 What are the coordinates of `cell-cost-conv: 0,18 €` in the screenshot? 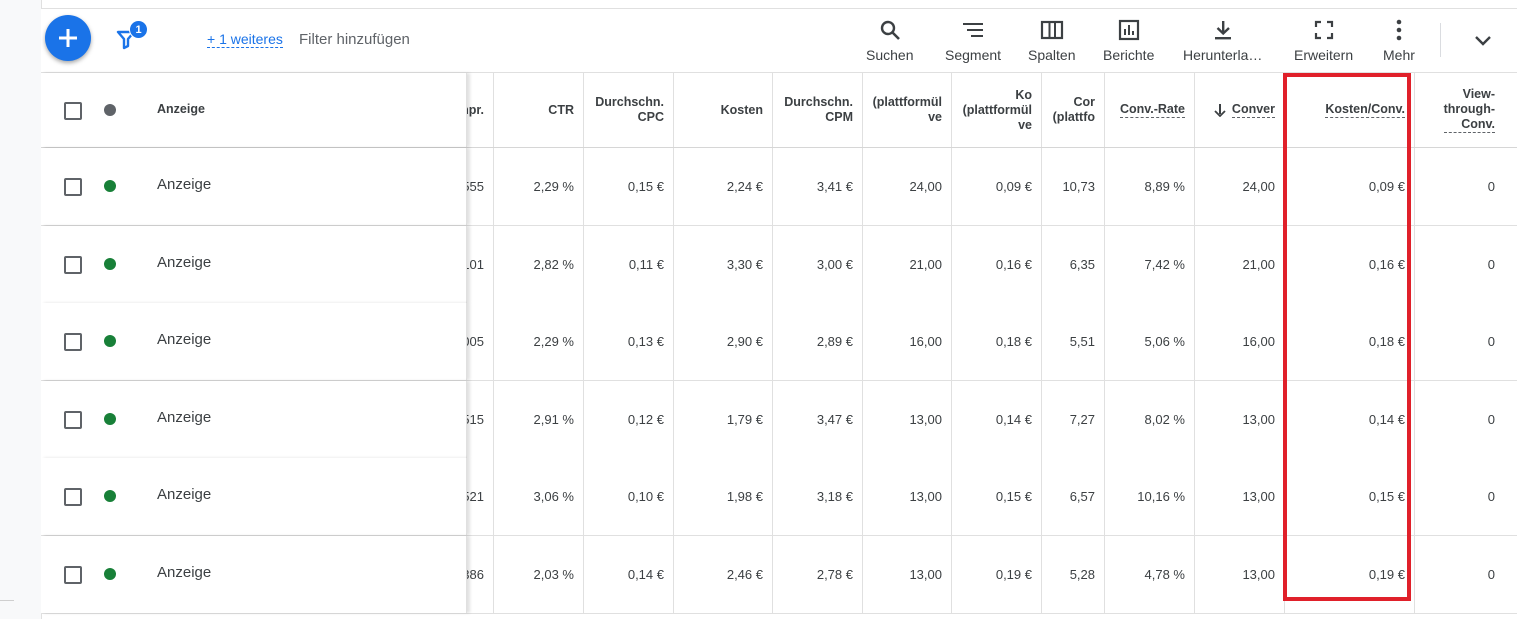 It's located at (1349, 341).